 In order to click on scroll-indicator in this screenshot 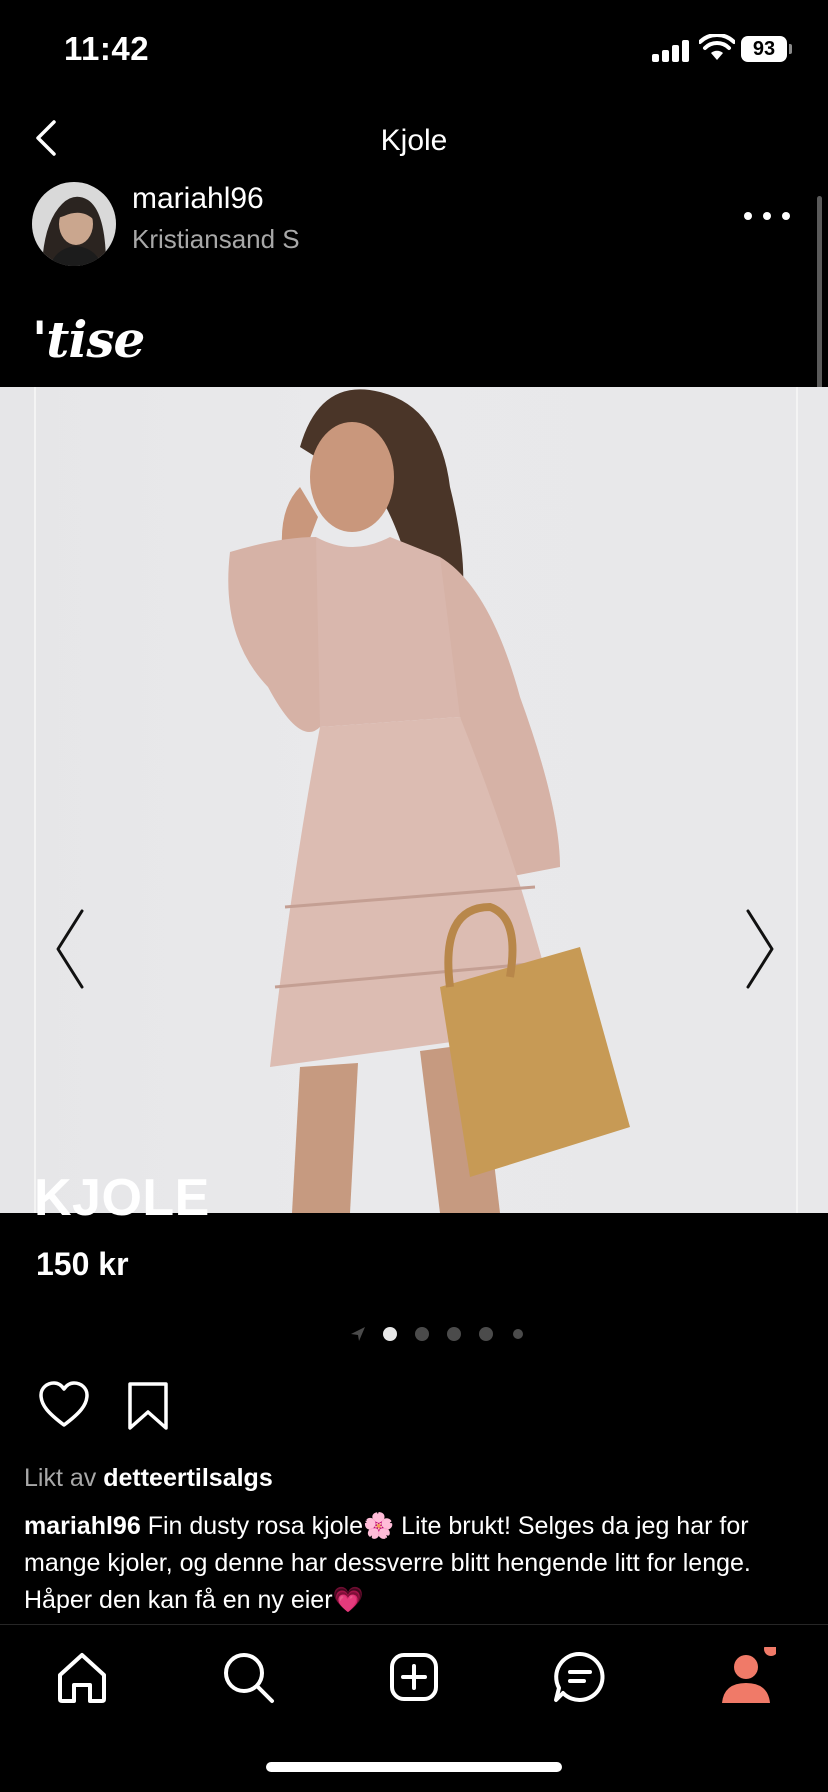, I will do `click(819, 294)`.